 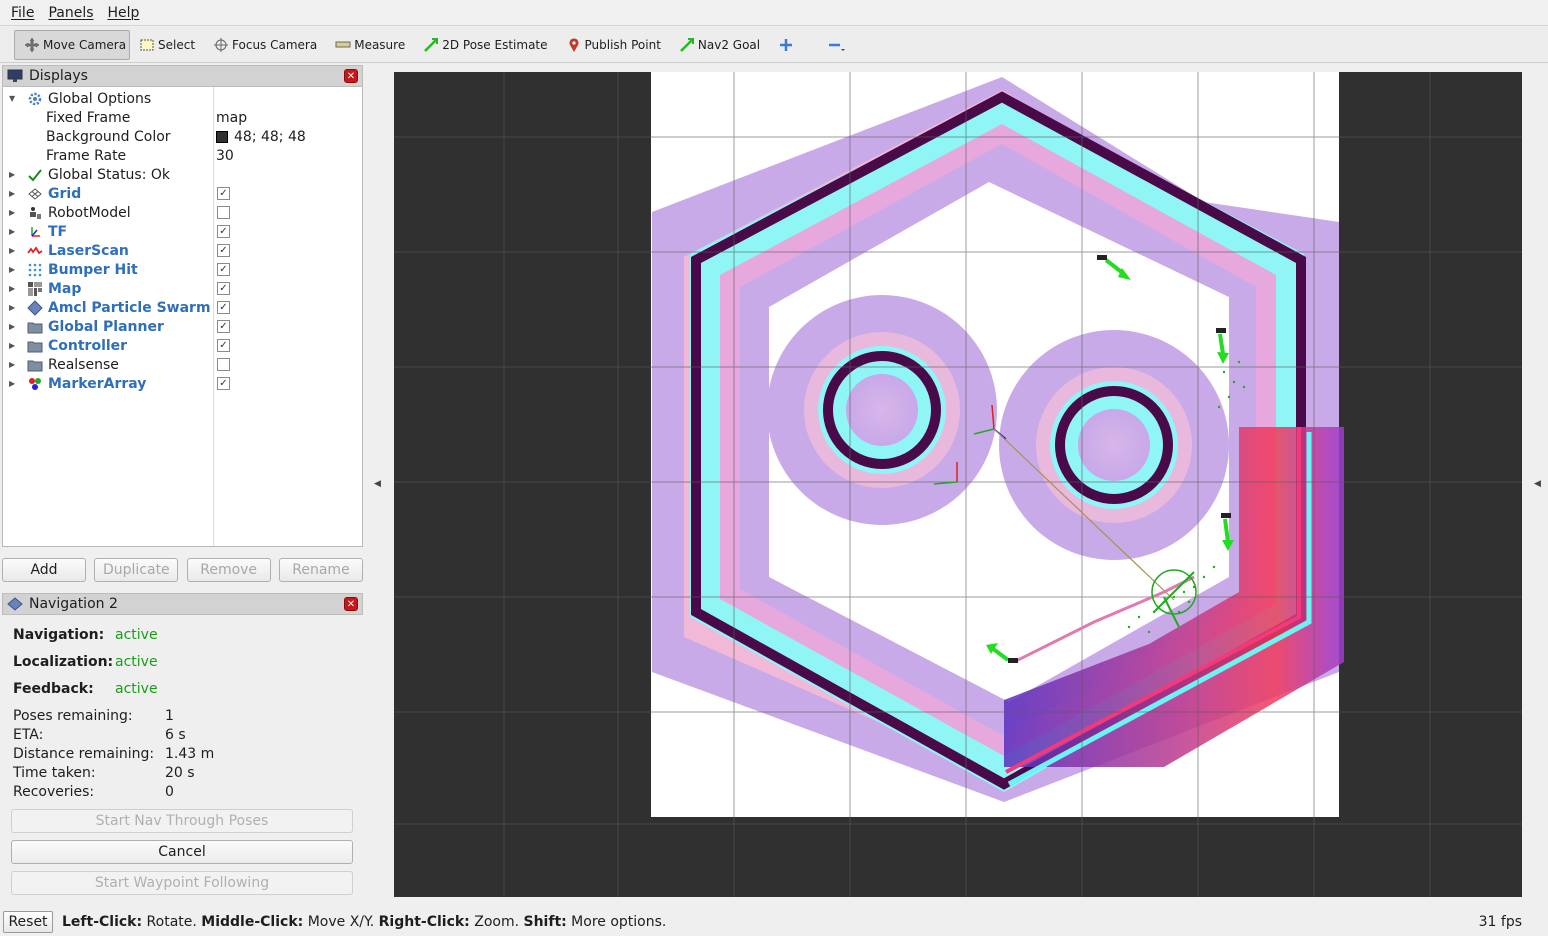 What do you see at coordinates (223, 231) in the screenshot?
I see `tf-checkbox: ✓` at bounding box center [223, 231].